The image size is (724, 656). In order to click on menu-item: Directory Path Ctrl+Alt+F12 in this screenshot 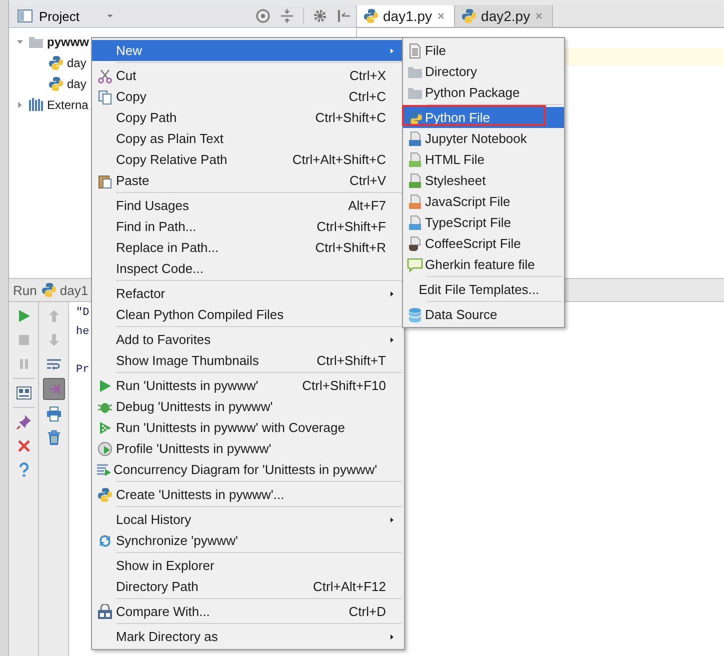, I will do `click(248, 586)`.